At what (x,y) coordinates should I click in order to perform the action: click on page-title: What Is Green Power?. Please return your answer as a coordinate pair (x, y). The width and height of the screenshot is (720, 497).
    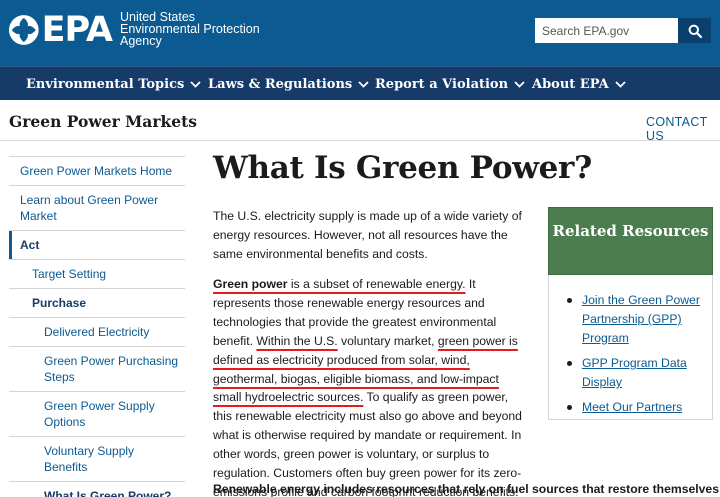
    Looking at the image, I should click on (402, 168).